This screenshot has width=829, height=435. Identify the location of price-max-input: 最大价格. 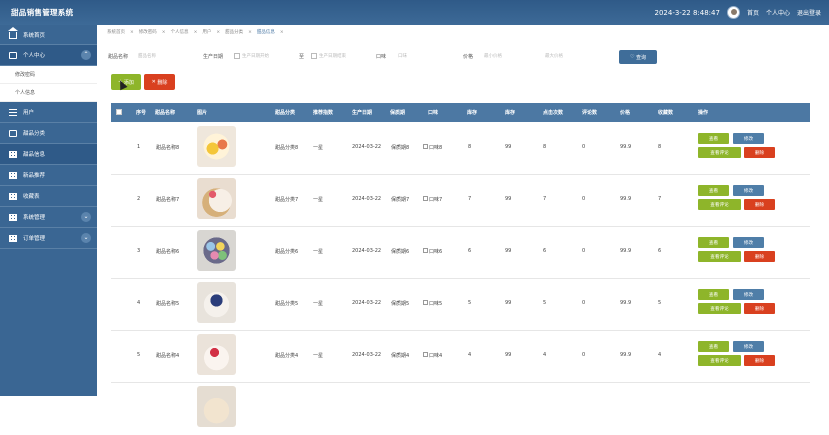
(554, 56).